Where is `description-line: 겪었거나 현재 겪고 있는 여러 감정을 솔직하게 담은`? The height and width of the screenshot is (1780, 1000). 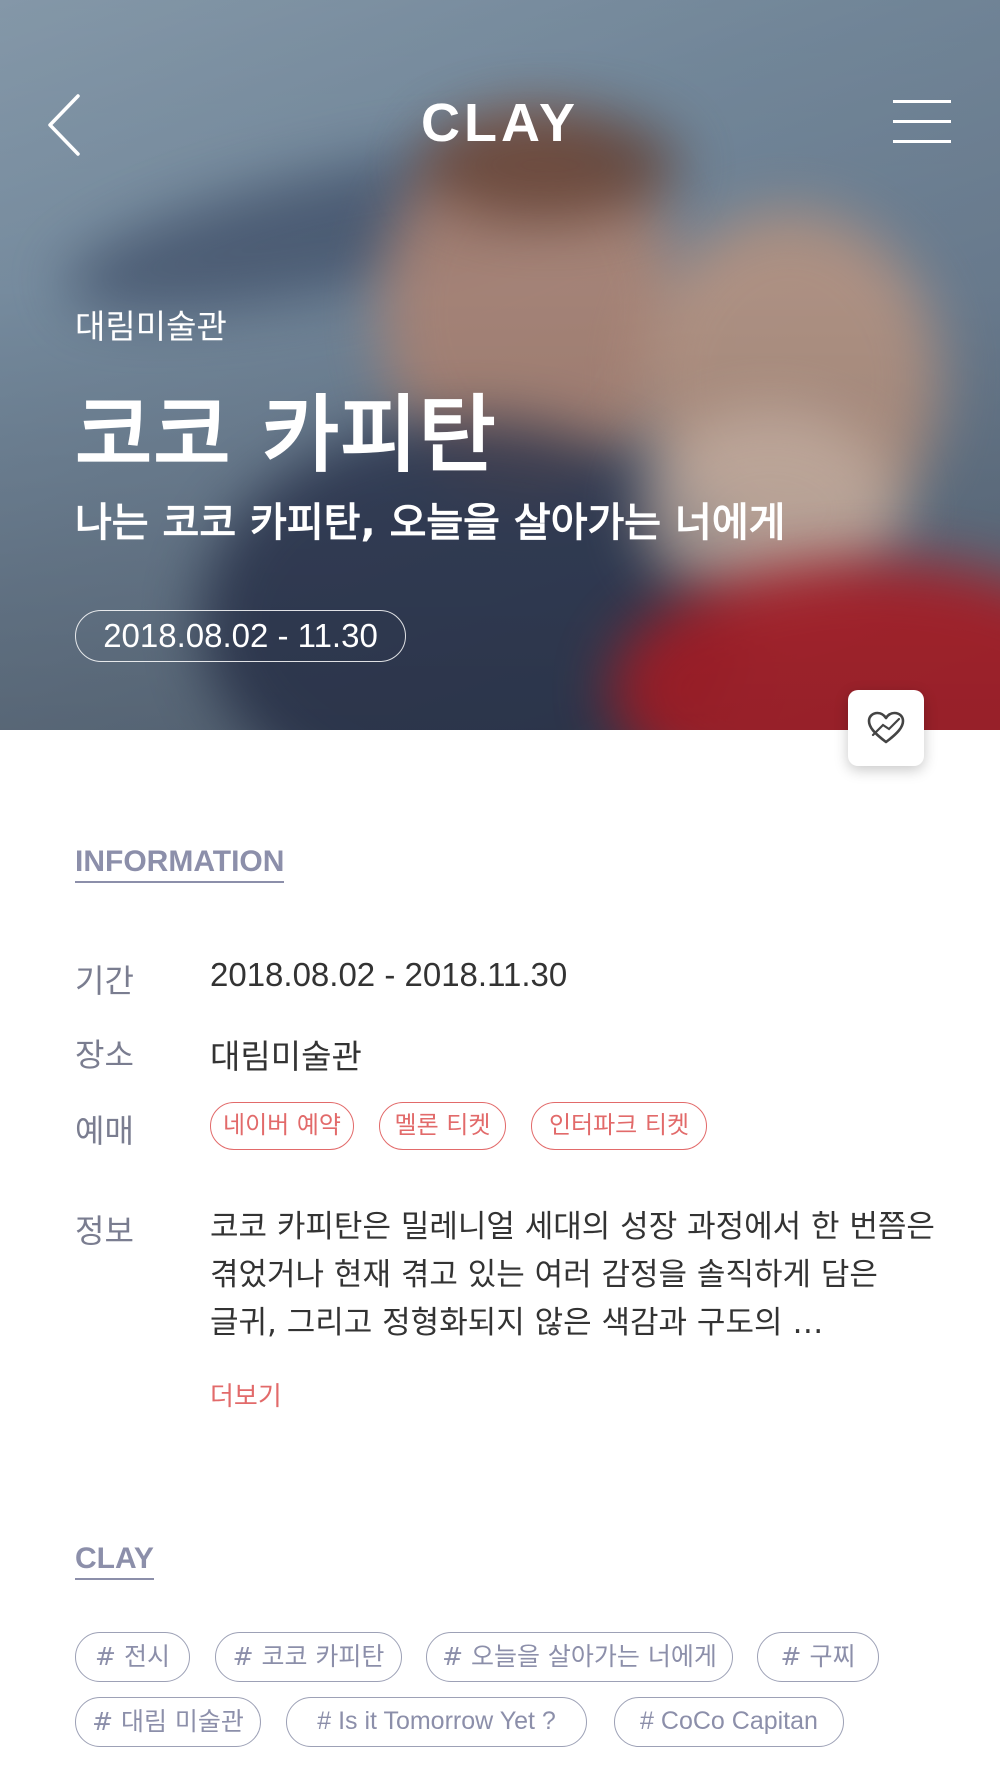 description-line: 겪었거나 현재 겪고 있는 여러 감정을 솔직하게 담은 is located at coordinates (544, 1275).